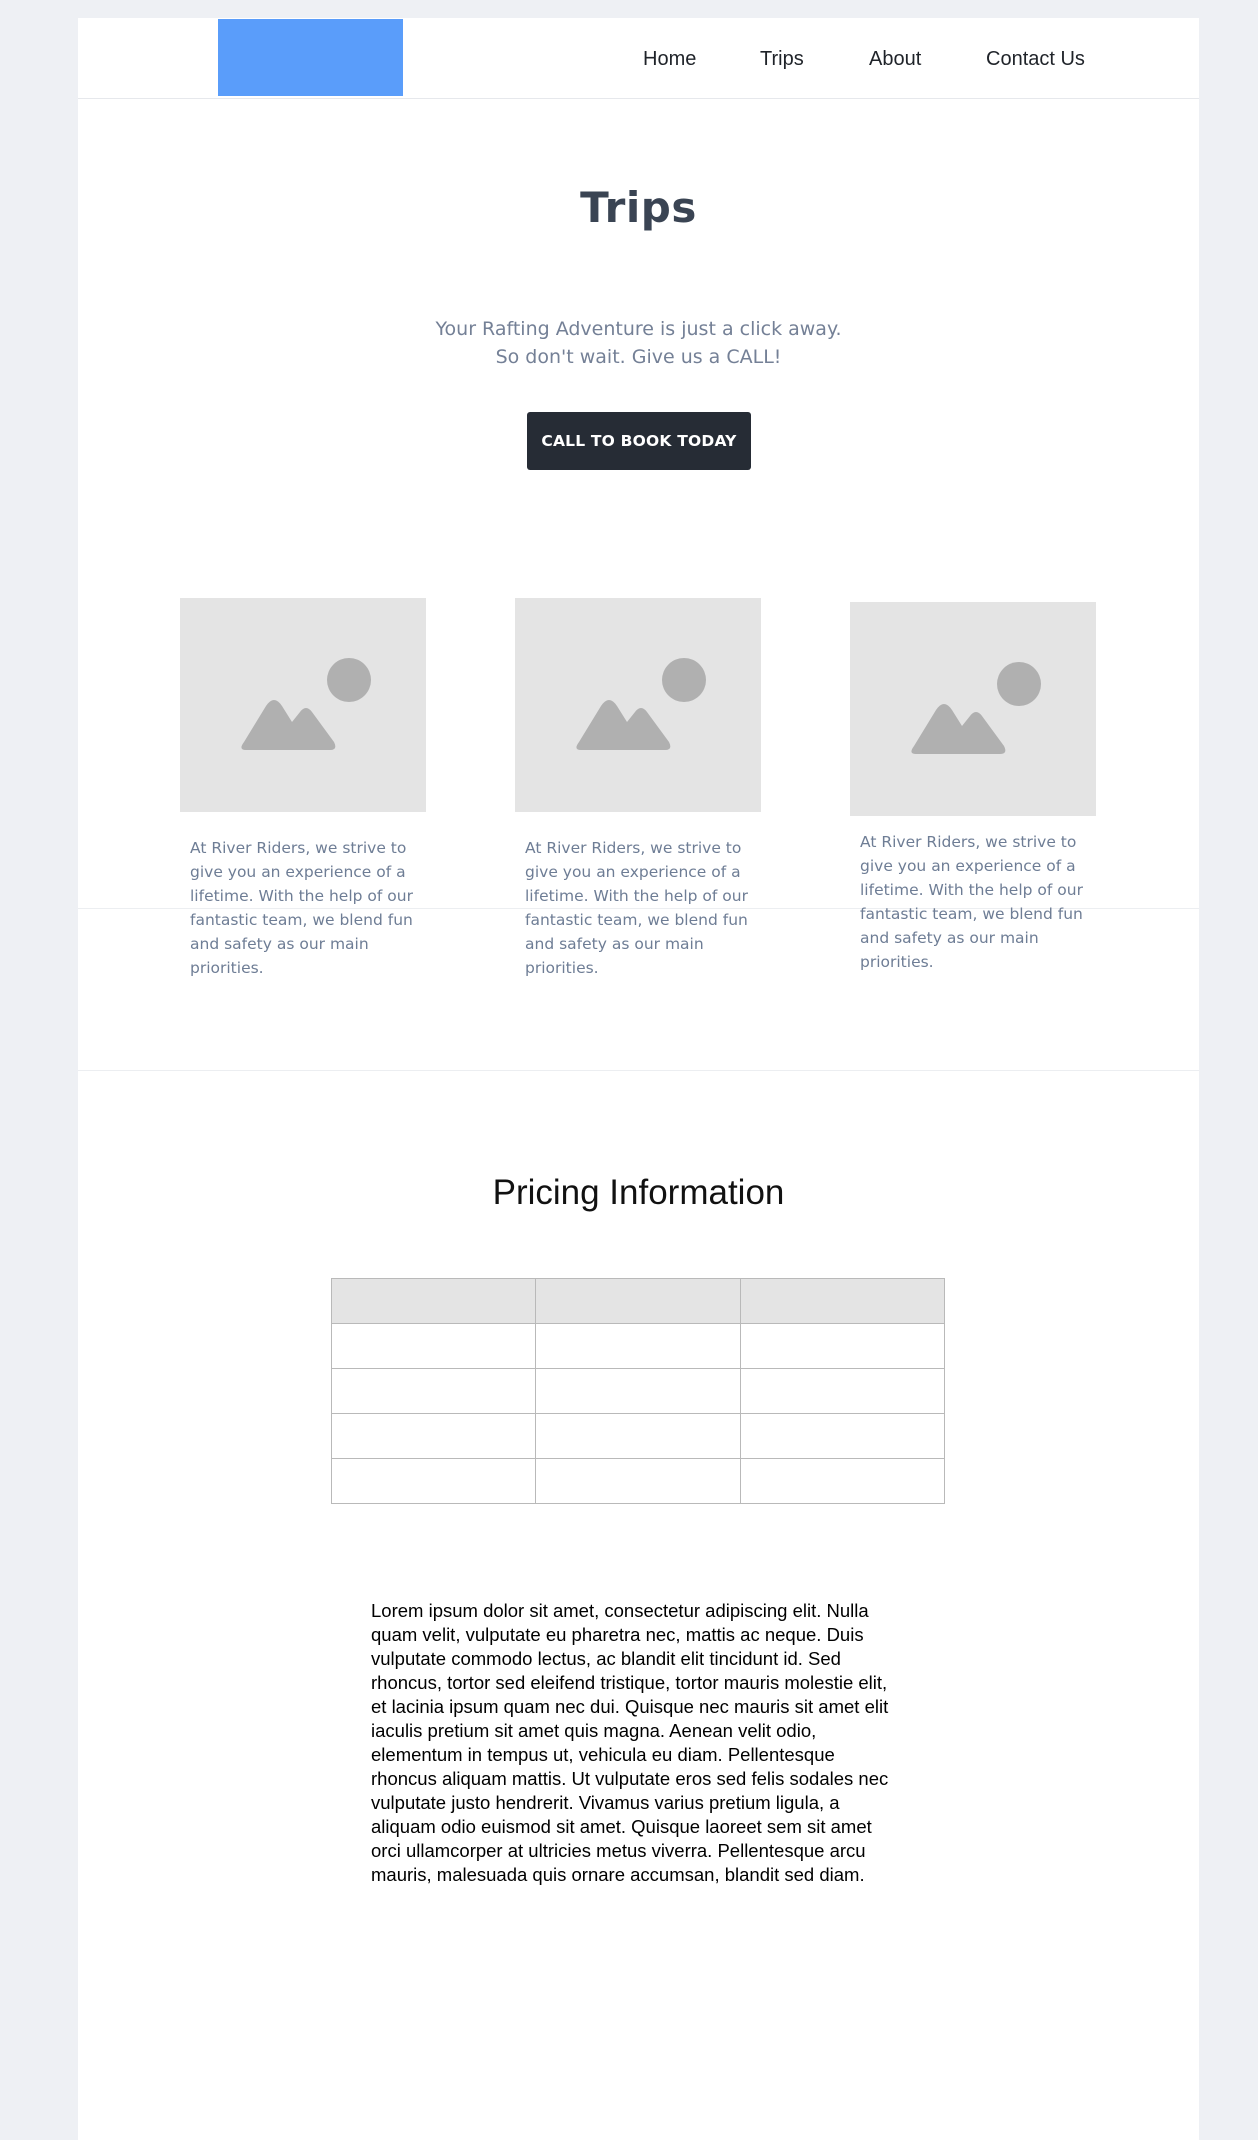  What do you see at coordinates (639, 441) in the screenshot?
I see `call-to-book-button: CALL TO BOOK TODAY` at bounding box center [639, 441].